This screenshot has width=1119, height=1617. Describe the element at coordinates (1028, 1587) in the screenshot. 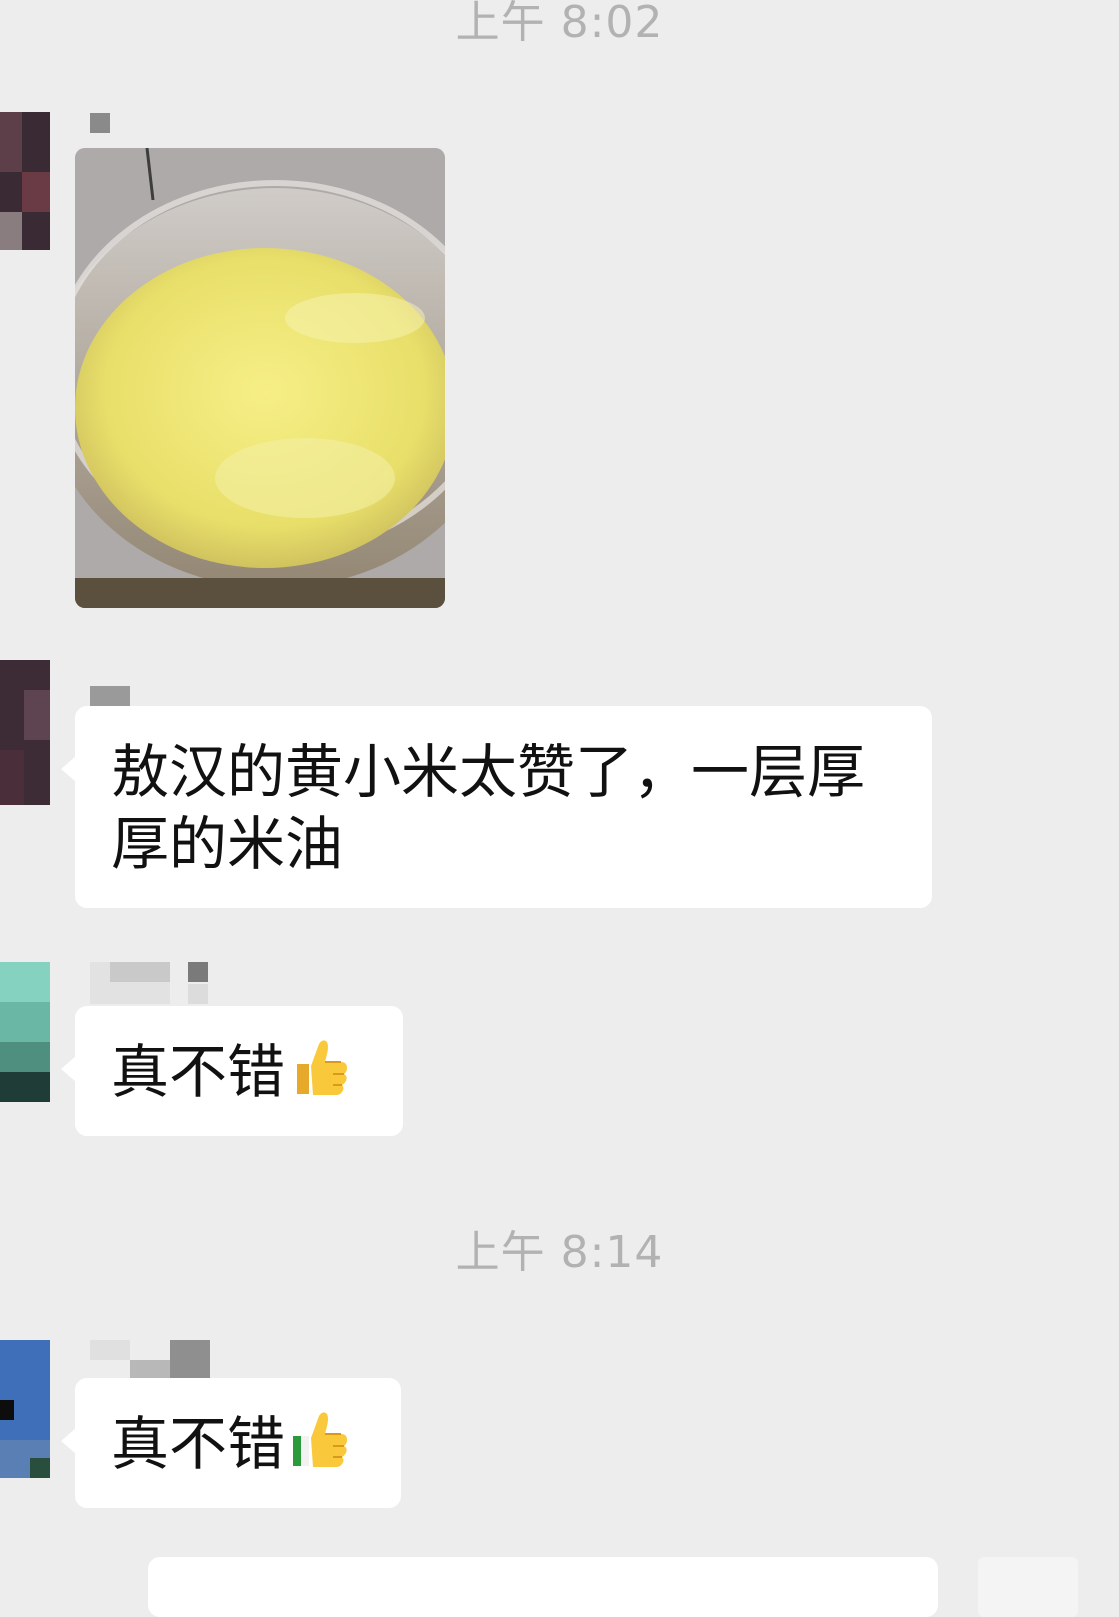

I see `own-avatar` at that location.